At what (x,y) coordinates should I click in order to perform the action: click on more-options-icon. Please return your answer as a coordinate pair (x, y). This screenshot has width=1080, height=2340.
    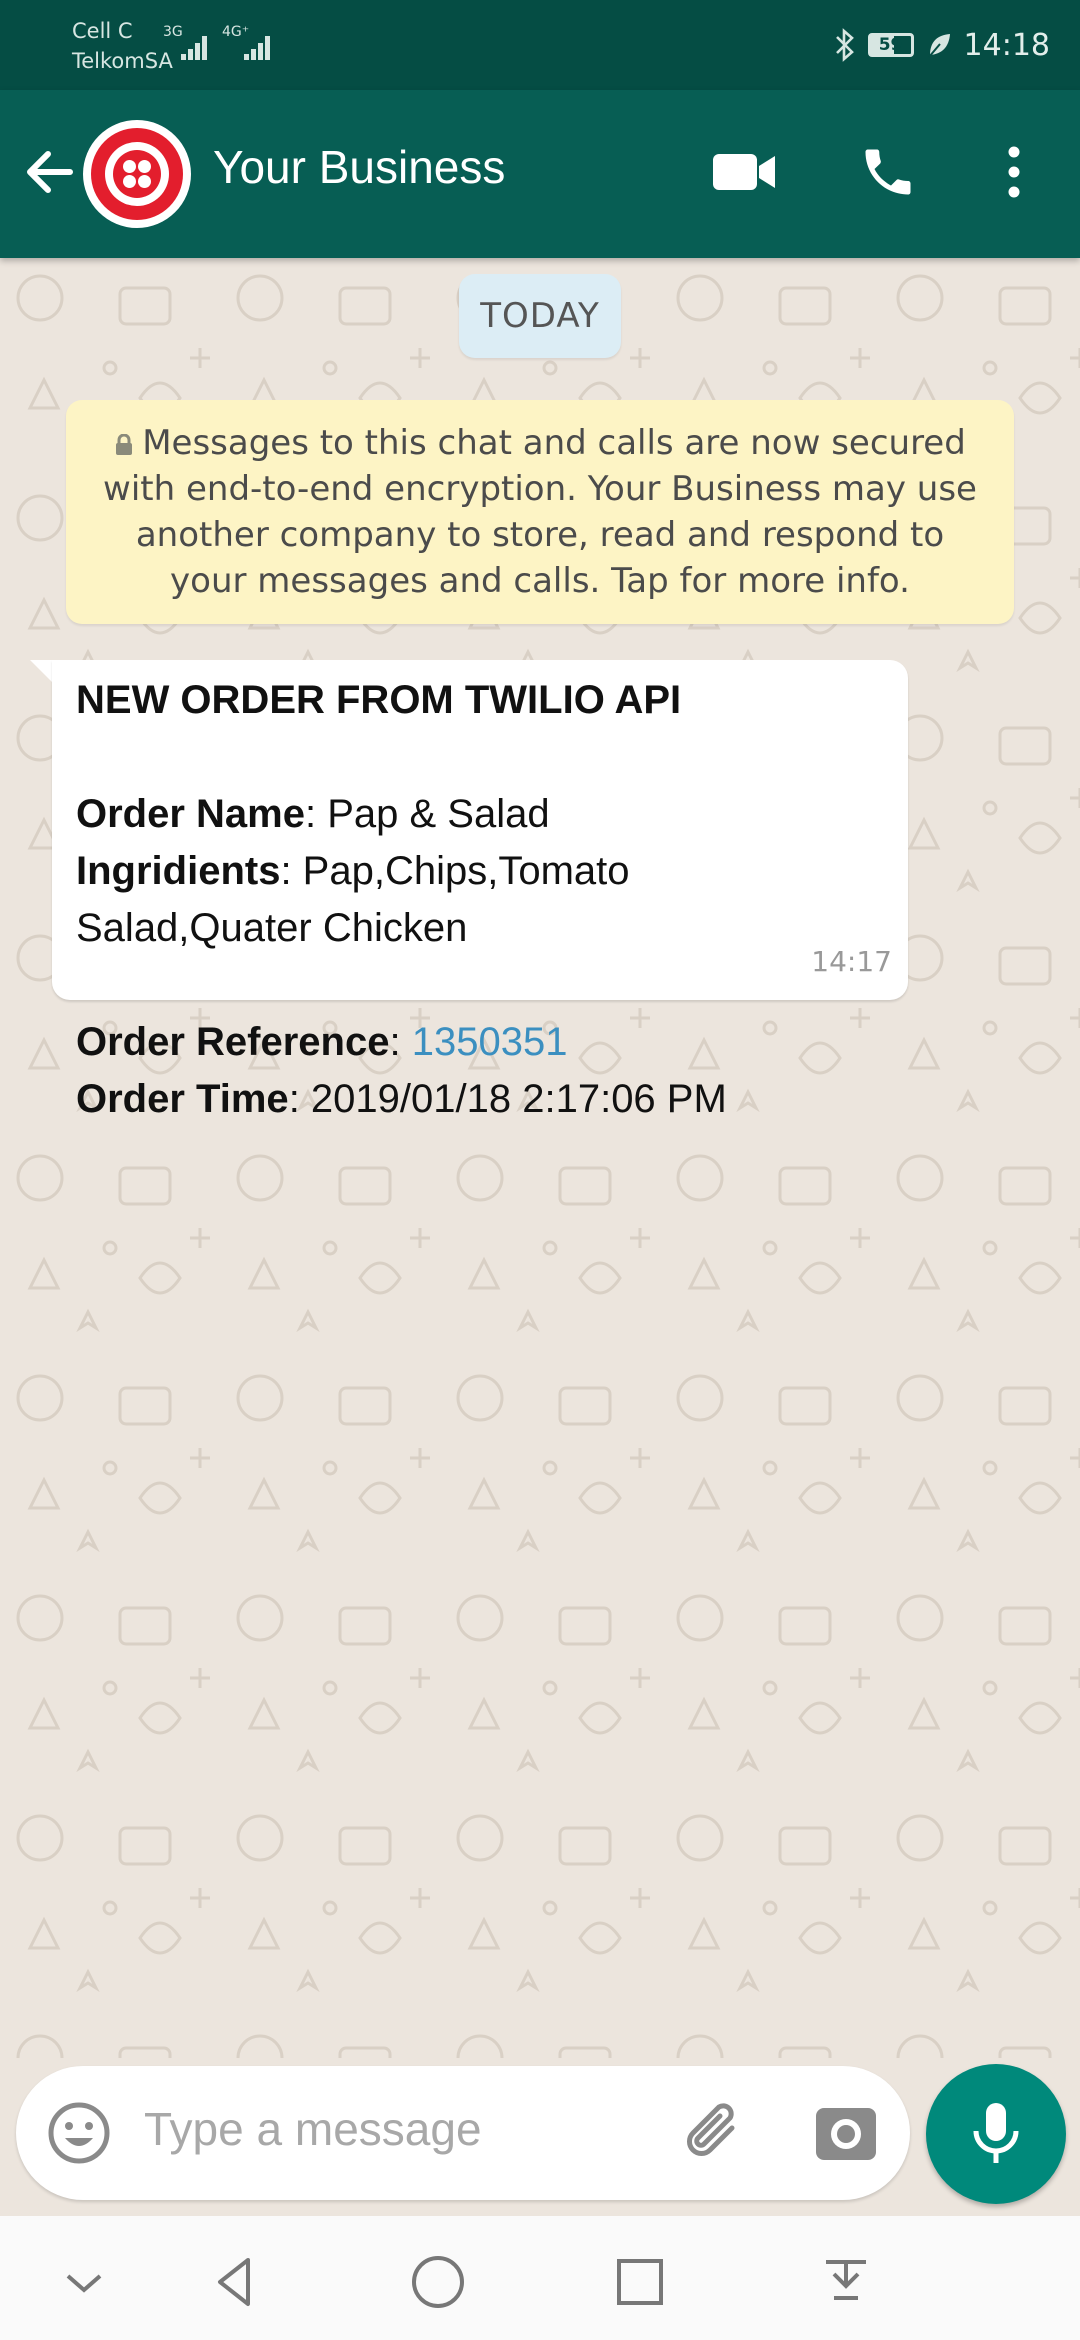
    Looking at the image, I should click on (1014, 172).